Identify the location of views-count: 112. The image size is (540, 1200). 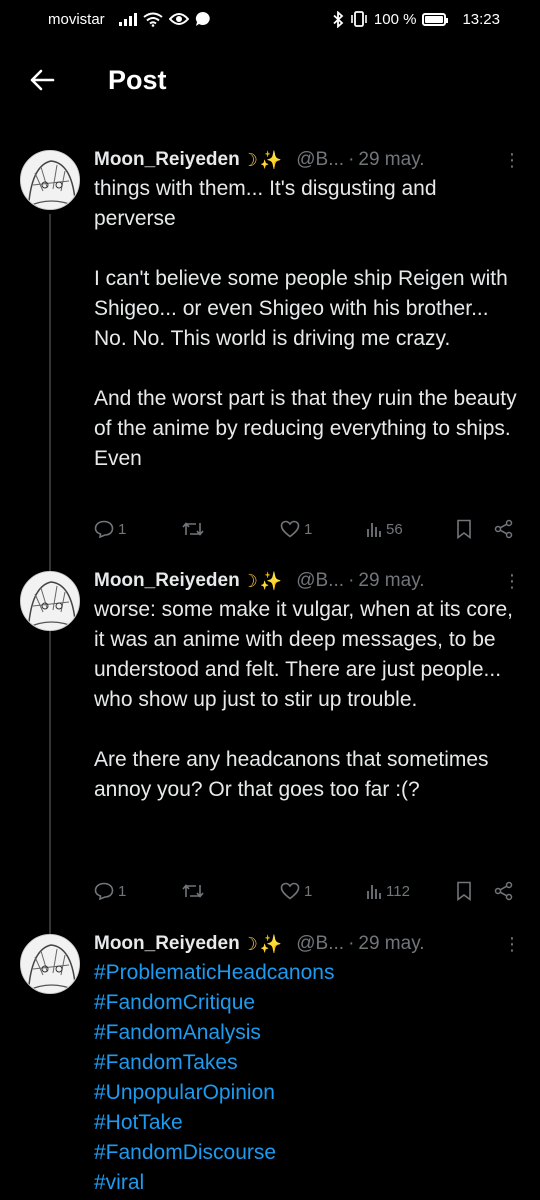
(398, 891).